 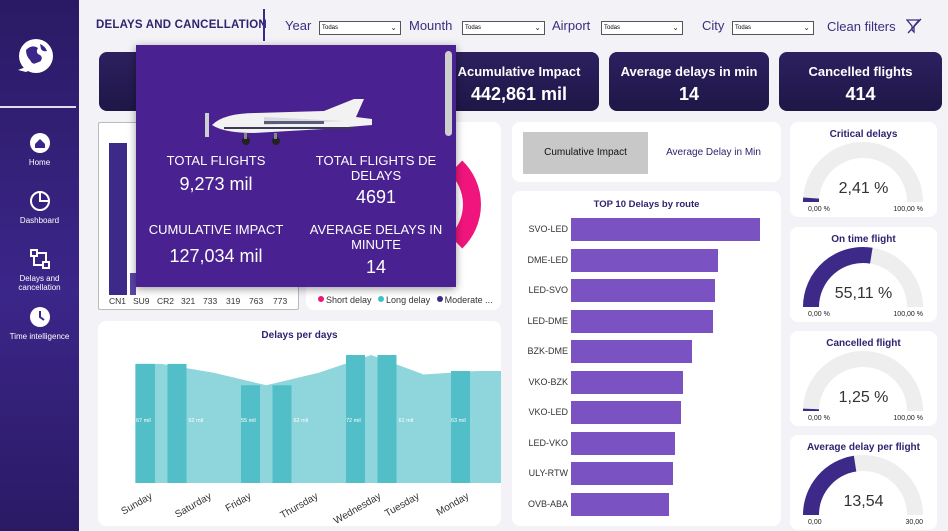 I want to click on dashboard-icon, so click(x=39, y=201).